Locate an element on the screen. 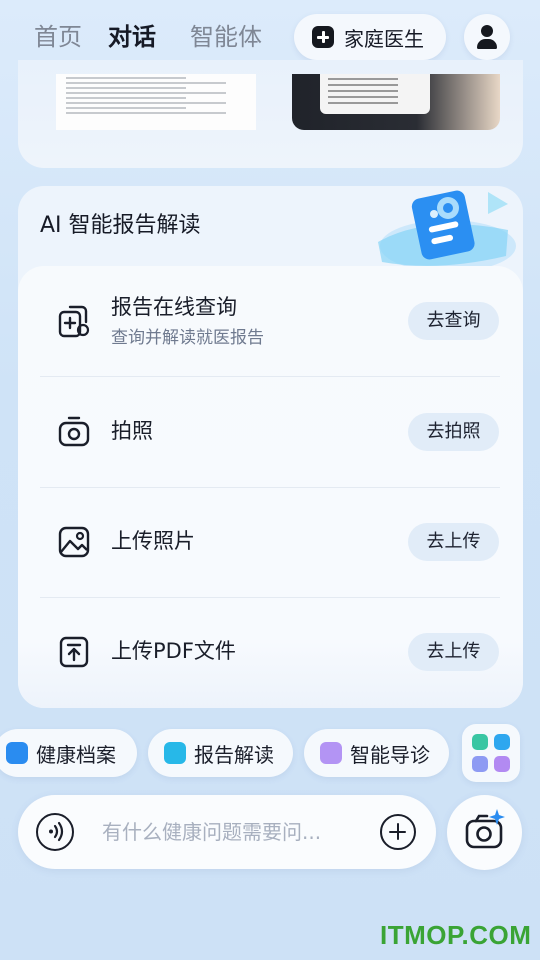 Image resolution: width=540 pixels, height=960 pixels. tab-agent: 智能体 is located at coordinates (226, 37).